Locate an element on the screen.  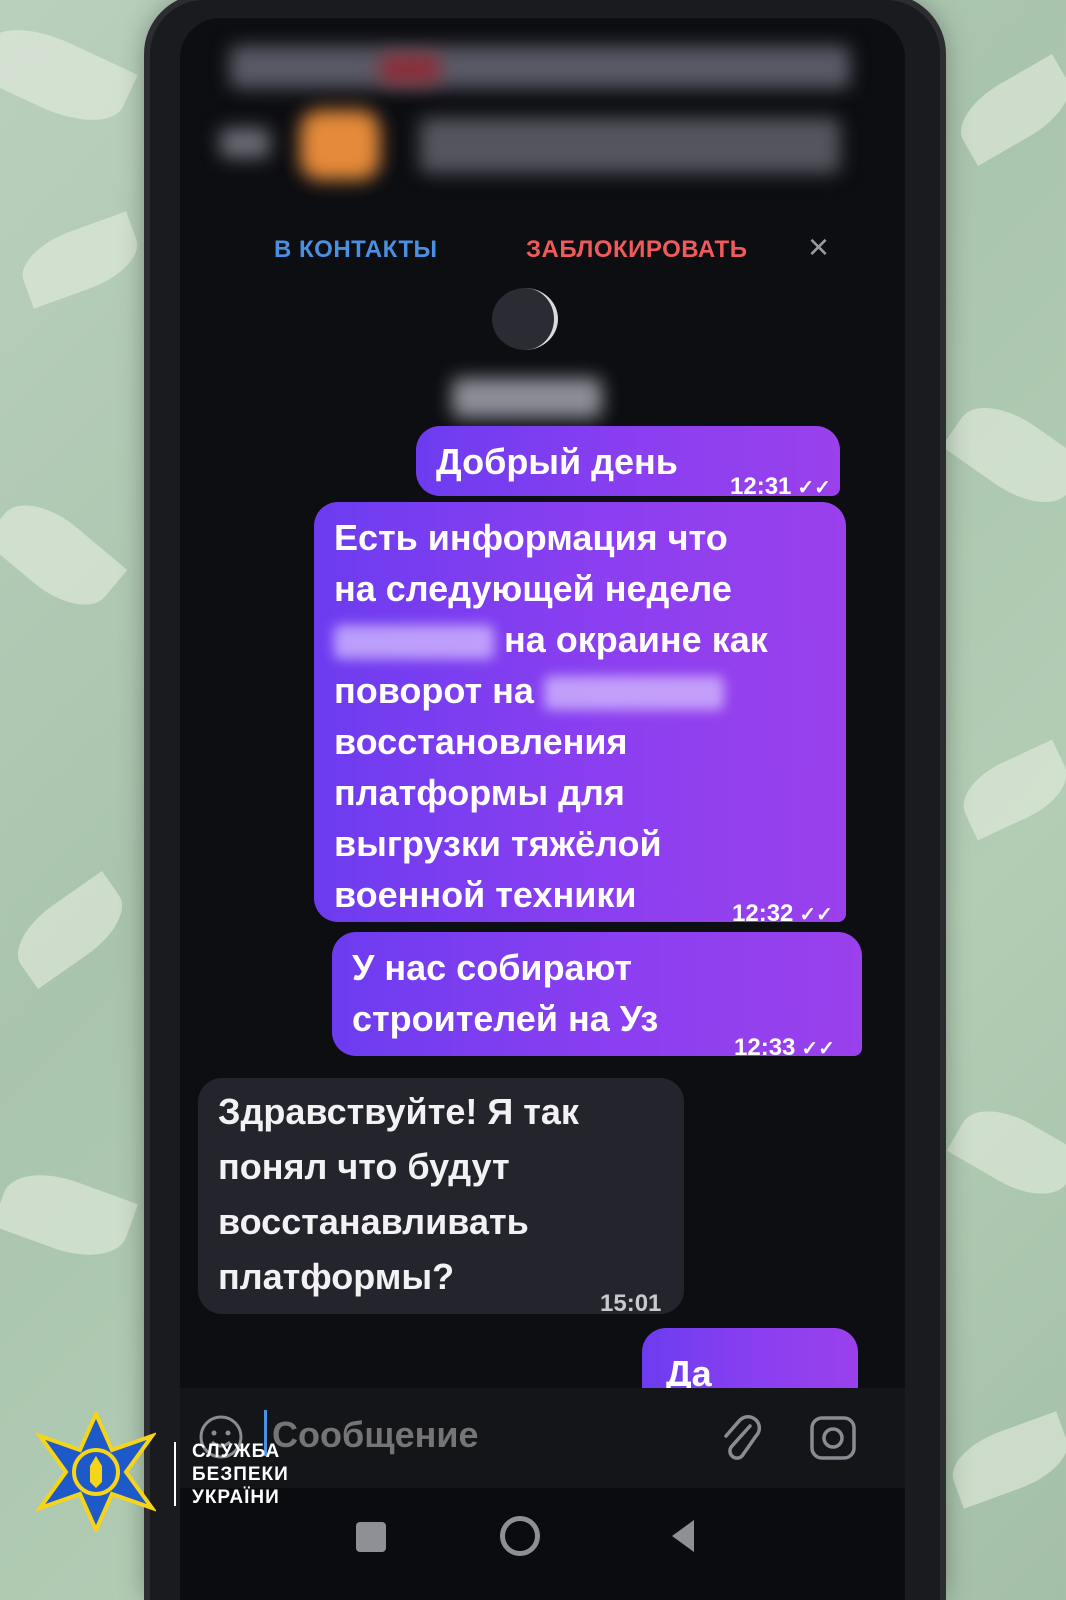
message-time: 15:01 is located at coordinates (631, 1303).